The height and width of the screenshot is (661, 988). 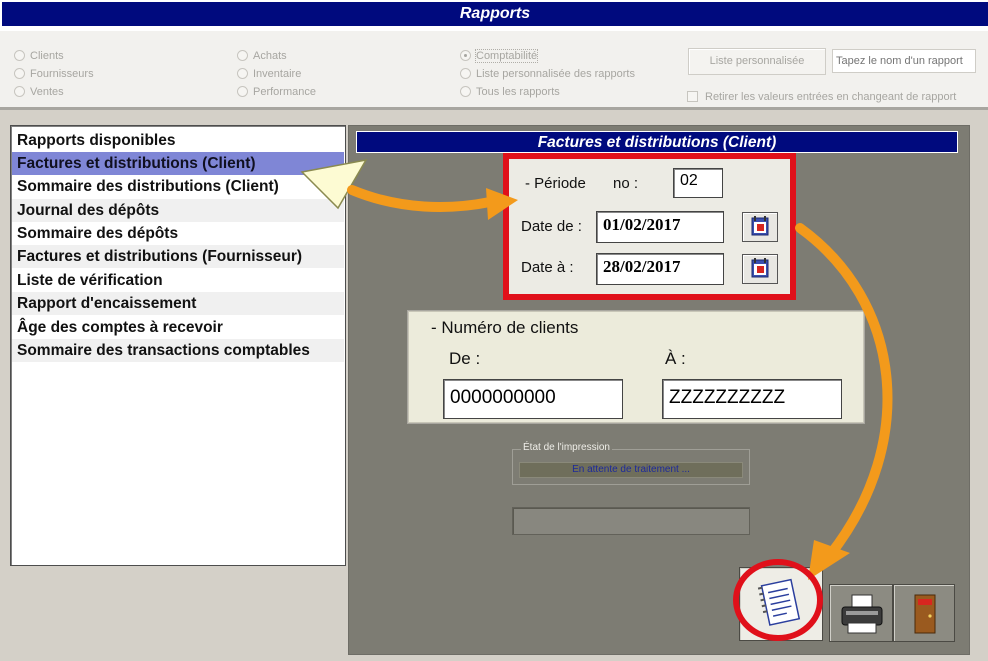 I want to click on list-item: Âge des comptes à recevoir, so click(x=178, y=327).